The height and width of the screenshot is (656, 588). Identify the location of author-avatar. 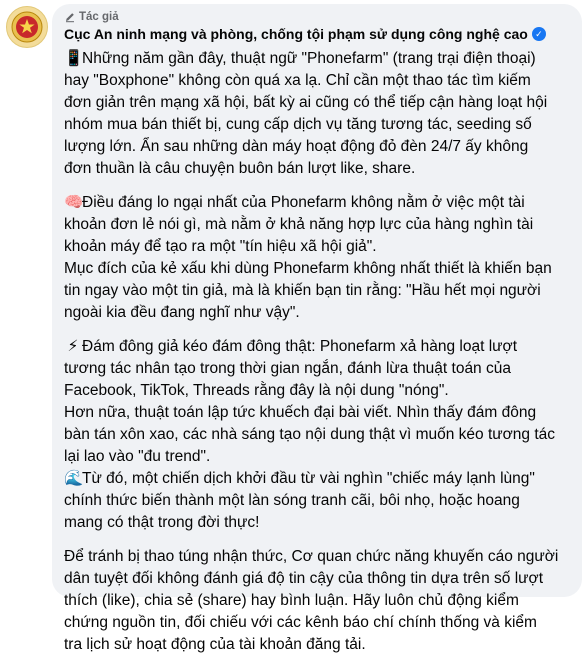
(27, 27).